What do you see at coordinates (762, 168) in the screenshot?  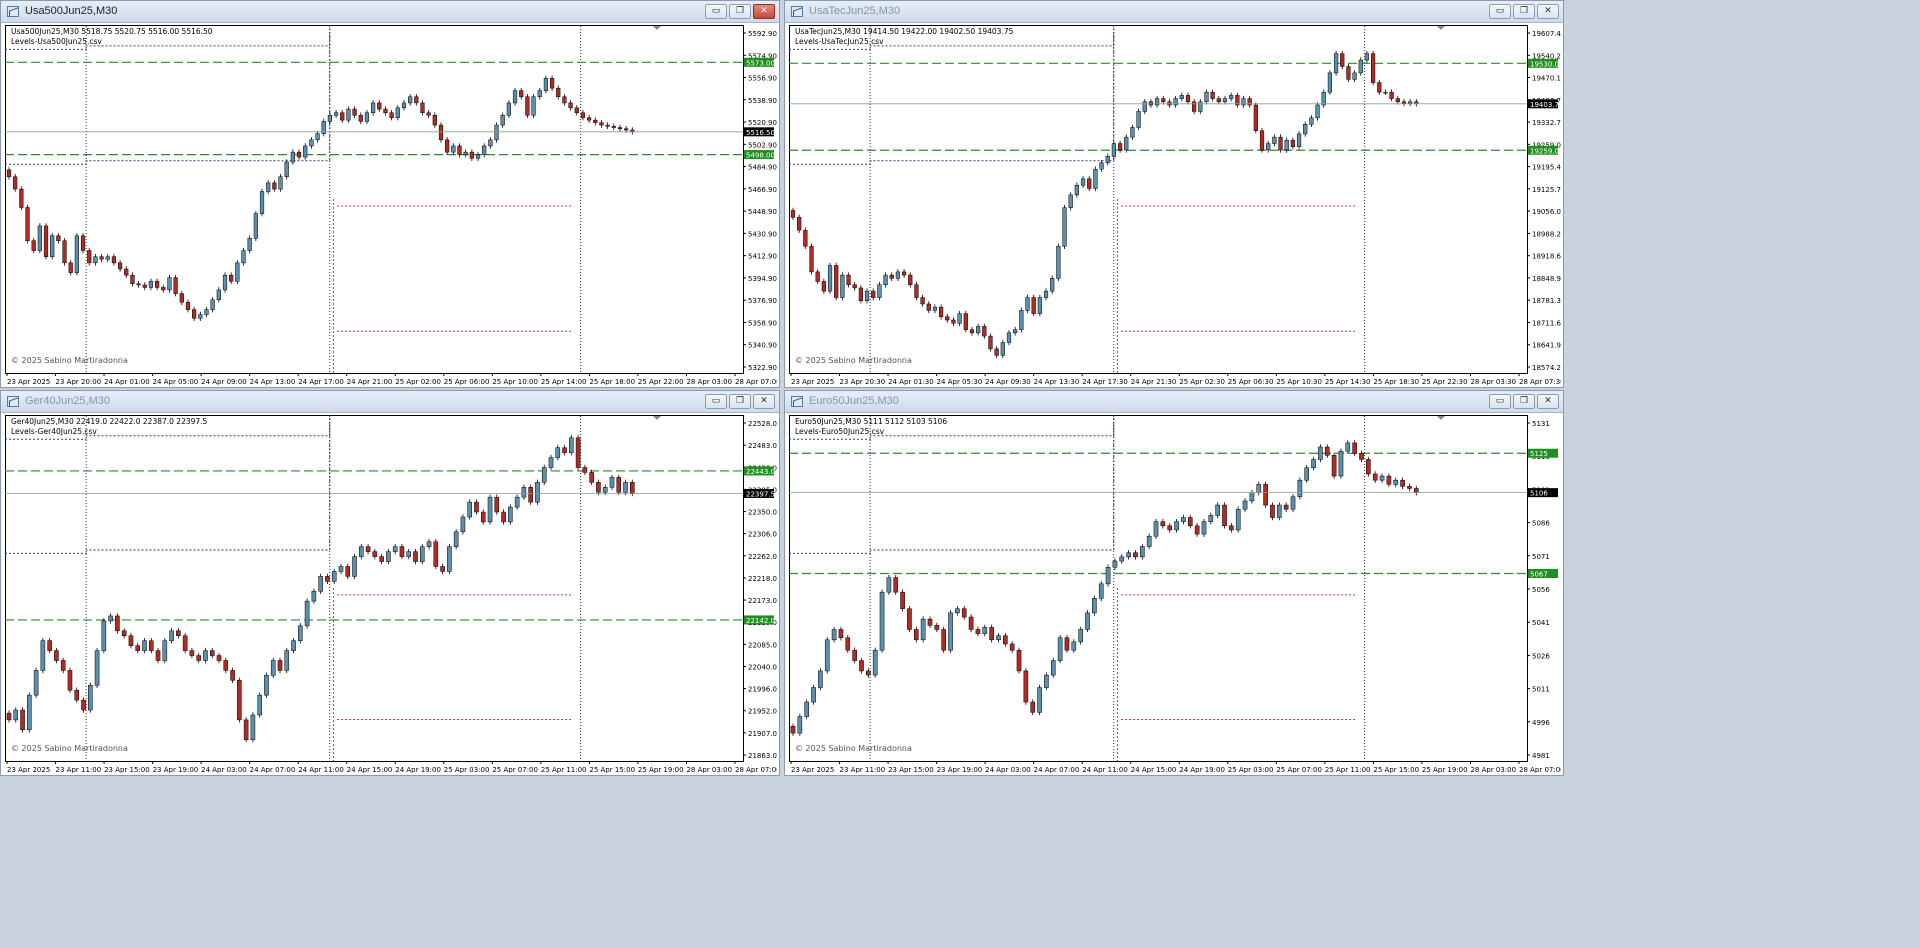 I see `y-tick-label: 5484.90` at bounding box center [762, 168].